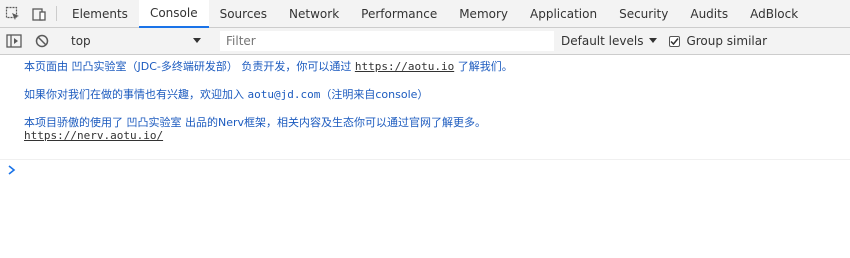  I want to click on message-divider, so click(425, 159).